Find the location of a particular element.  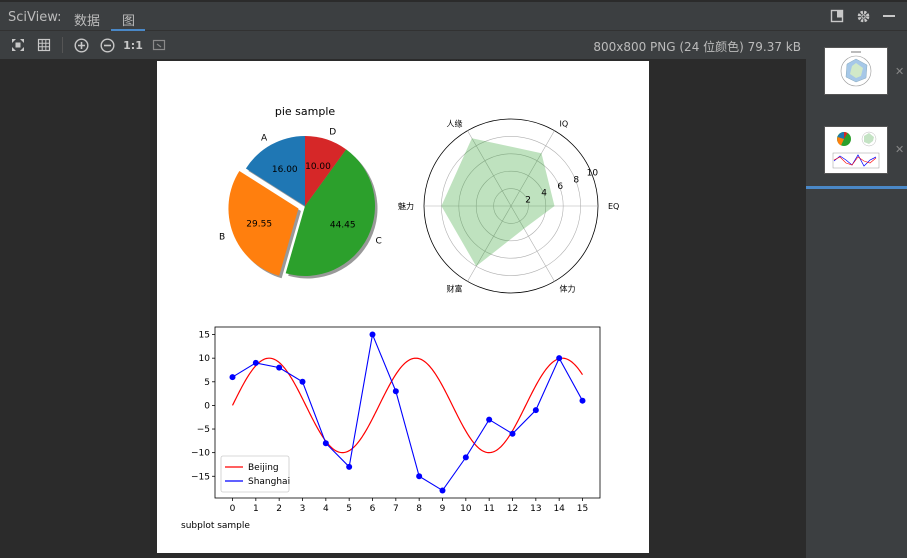

actual-size-icon: 1:1 is located at coordinates (133, 45).